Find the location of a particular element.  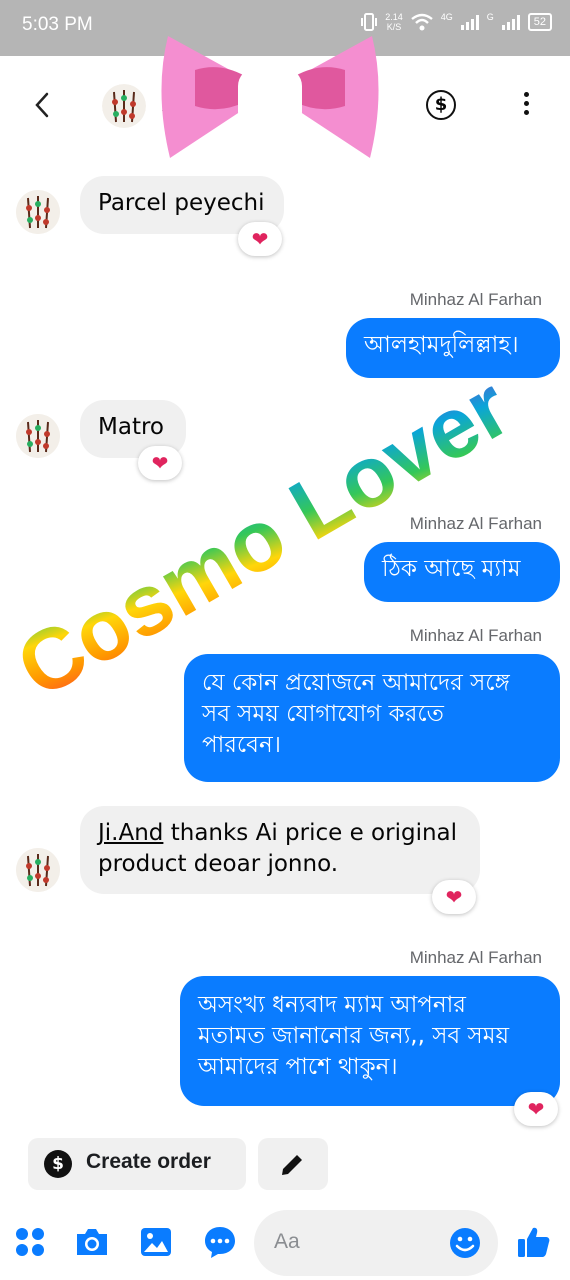

gallery-icon is located at coordinates (156, 1242).